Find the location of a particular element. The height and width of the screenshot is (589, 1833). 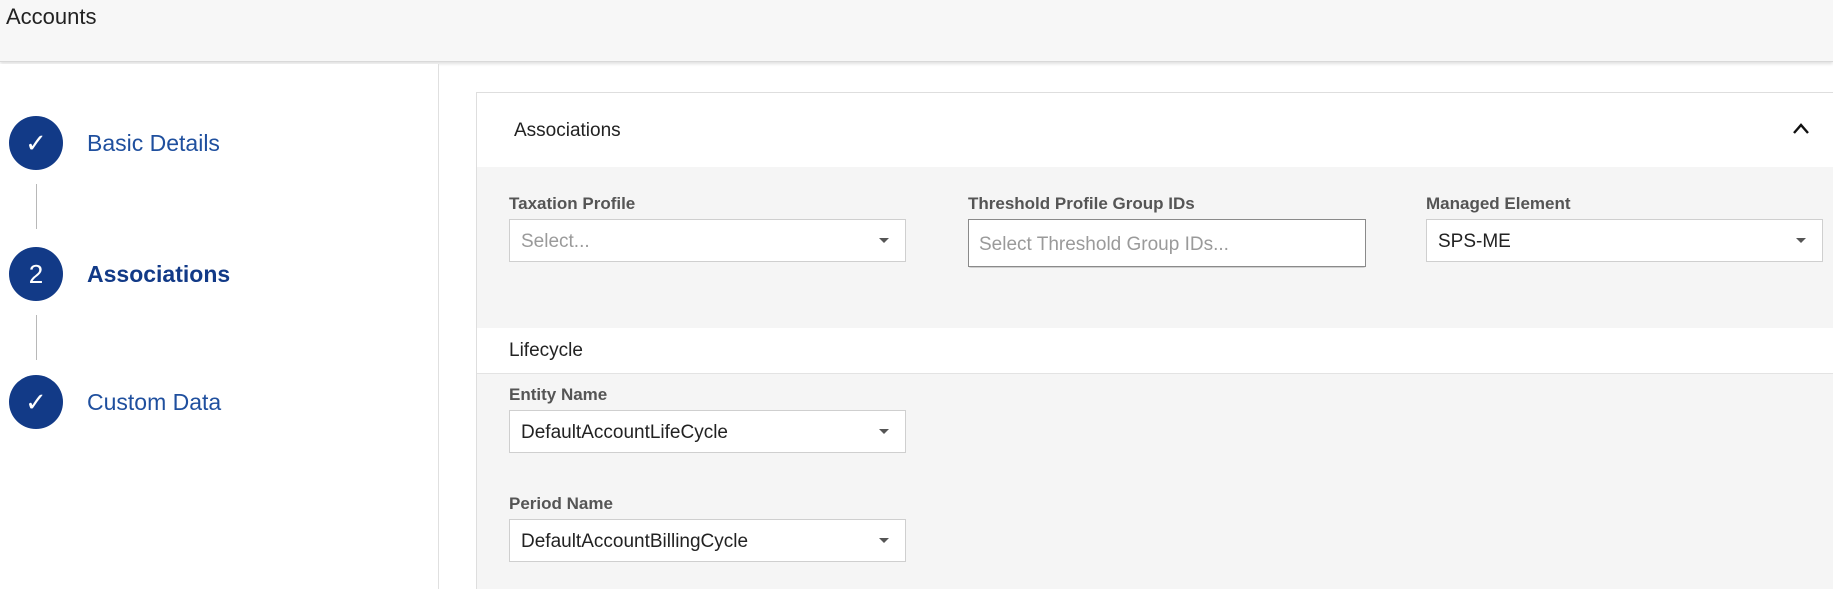

select-value: DefaultAccountBillingCycle is located at coordinates (635, 541).